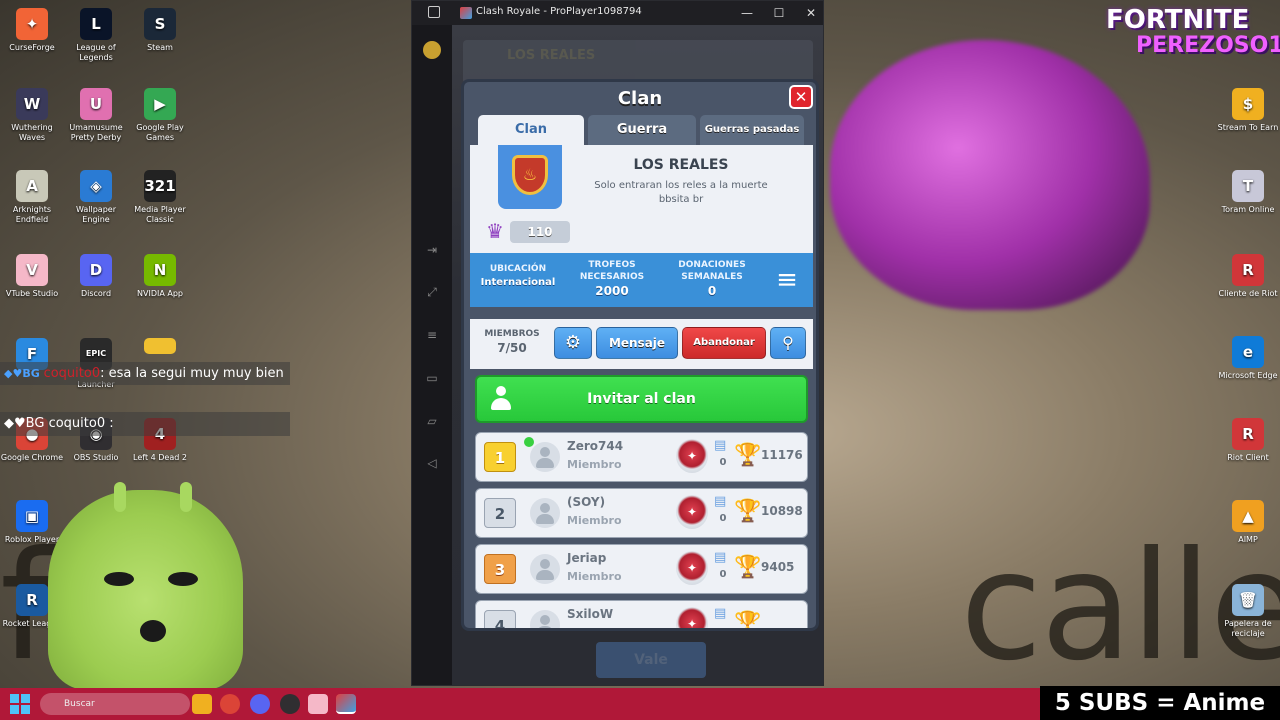 The width and height of the screenshot is (1280, 720). Describe the element at coordinates (432, 421) in the screenshot. I see `tag-icon: ▱` at that location.